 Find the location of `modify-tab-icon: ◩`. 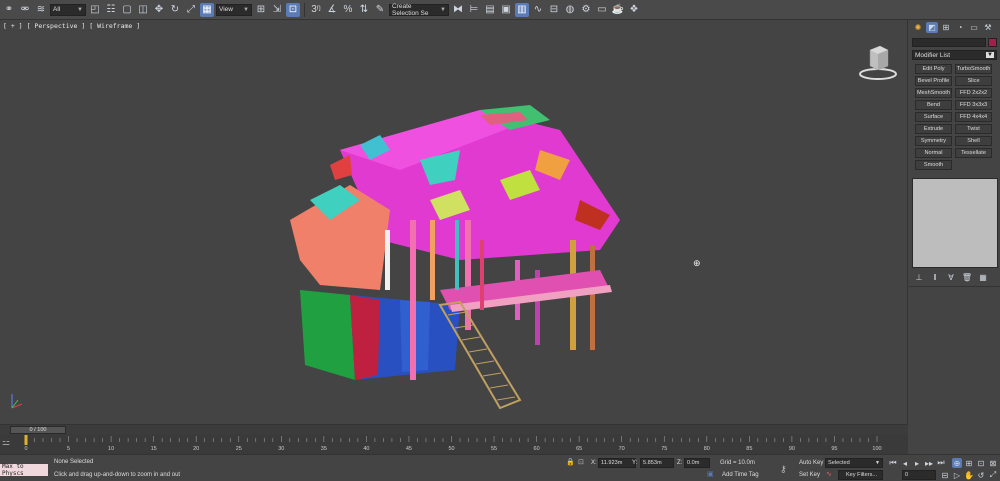

modify-tab-icon: ◩ is located at coordinates (932, 27).